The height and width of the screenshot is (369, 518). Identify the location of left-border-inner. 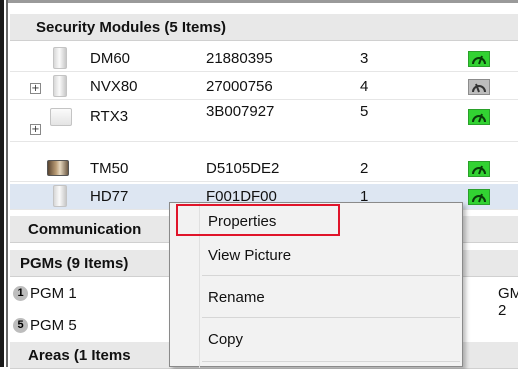
(7, 183).